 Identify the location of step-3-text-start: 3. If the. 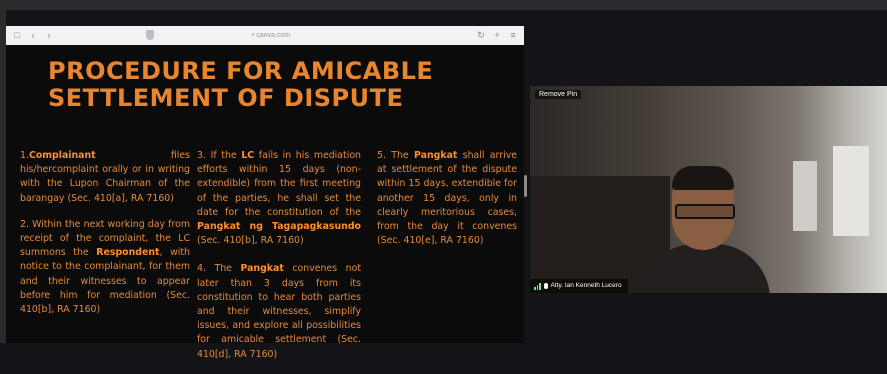
(219, 155).